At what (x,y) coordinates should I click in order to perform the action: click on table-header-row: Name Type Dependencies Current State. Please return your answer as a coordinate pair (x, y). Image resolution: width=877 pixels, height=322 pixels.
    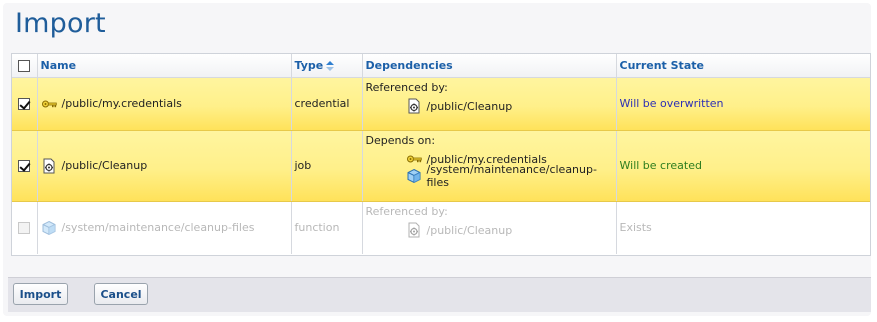
    Looking at the image, I should click on (441, 66).